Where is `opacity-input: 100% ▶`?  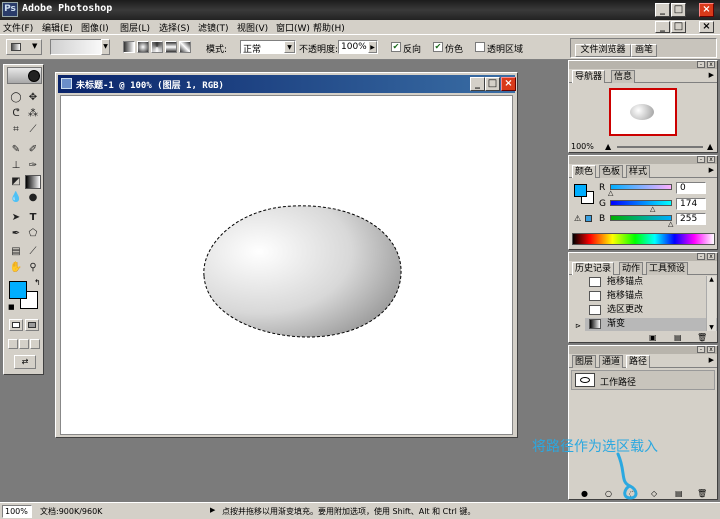 opacity-input: 100% ▶ is located at coordinates (358, 47).